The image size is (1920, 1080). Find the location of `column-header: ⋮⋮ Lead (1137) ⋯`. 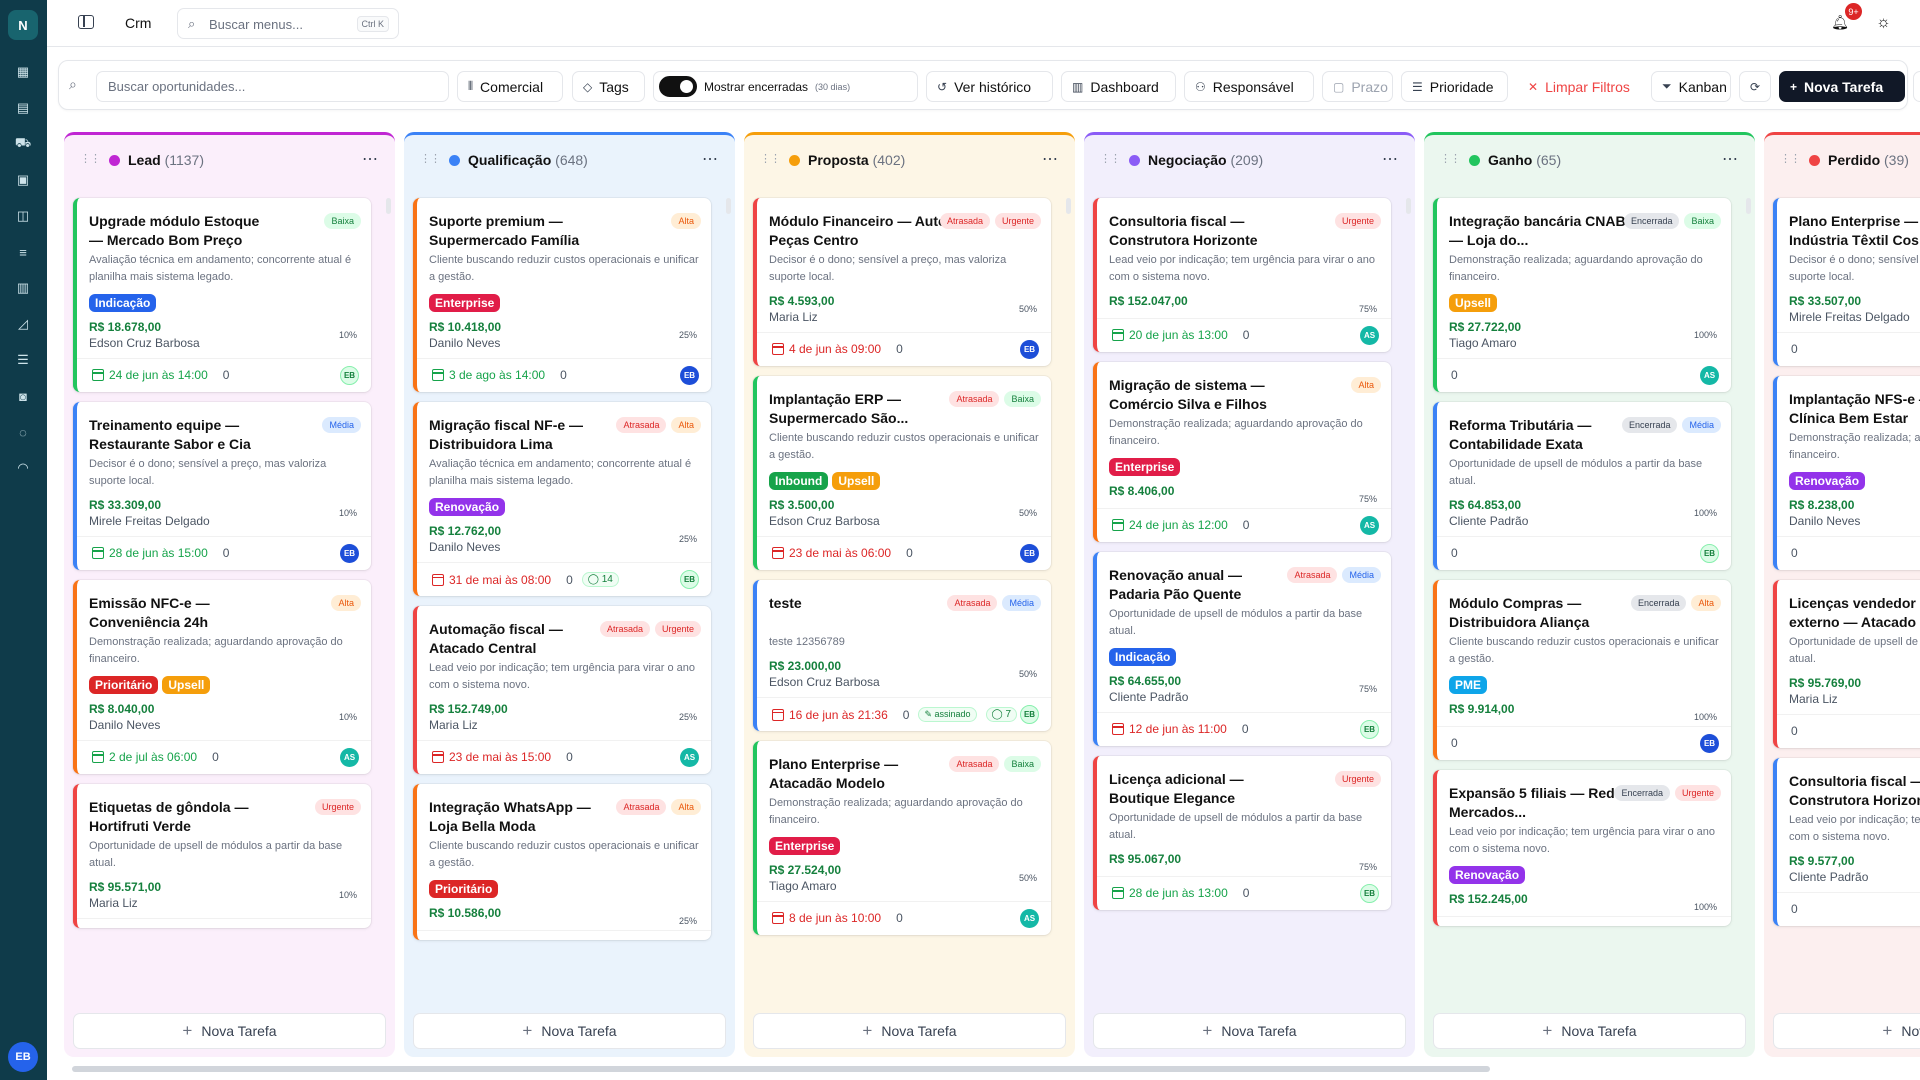

column-header: ⋮⋮ Lead (1137) ⋯ is located at coordinates (229, 157).